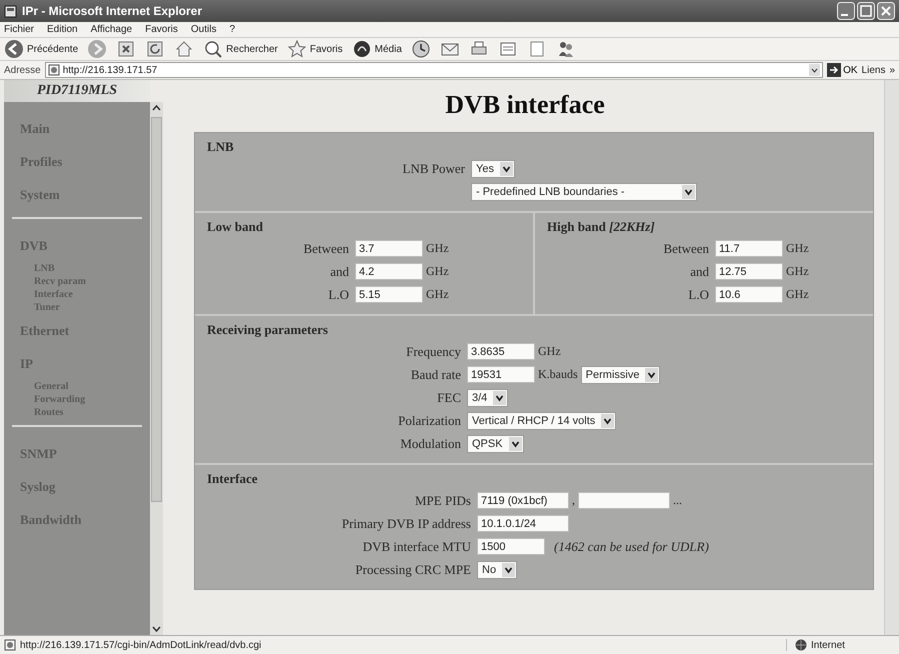  Describe the element at coordinates (430, 443) in the screenshot. I see `field-label: Modulation` at that location.